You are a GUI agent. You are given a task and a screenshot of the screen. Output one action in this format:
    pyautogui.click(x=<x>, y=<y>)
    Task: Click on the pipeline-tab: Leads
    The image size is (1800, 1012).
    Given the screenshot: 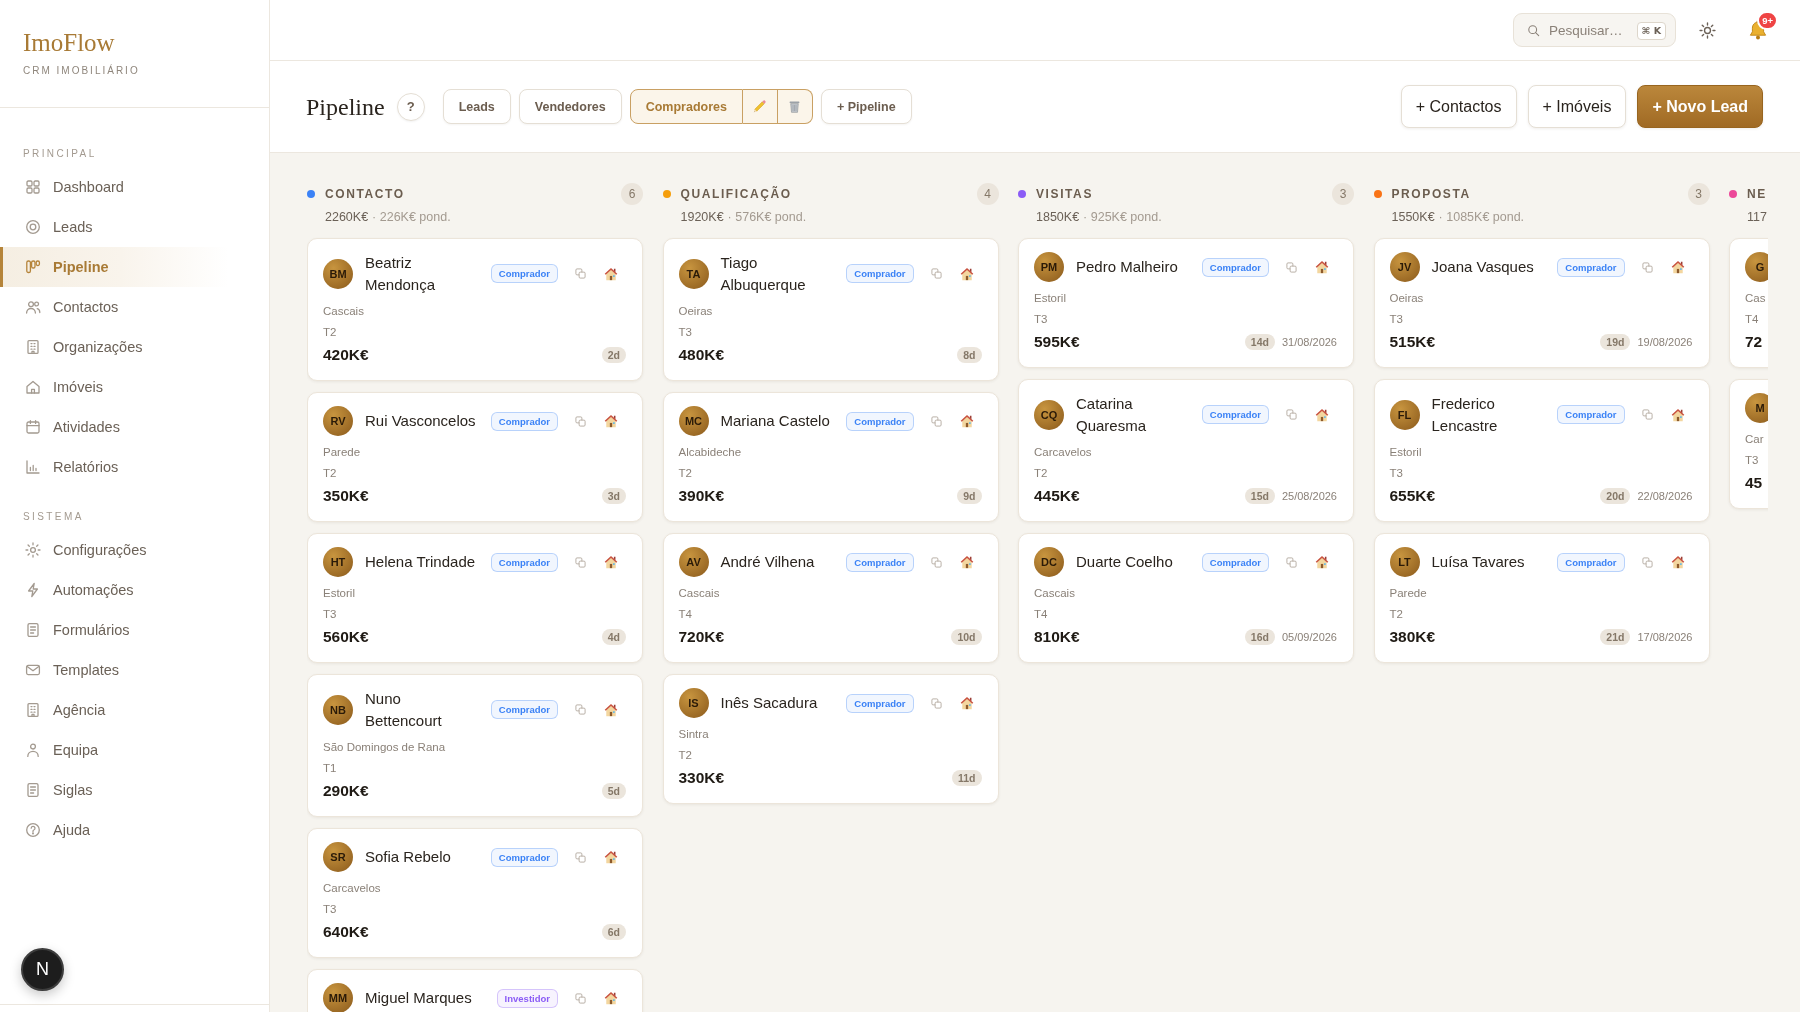 What is the action you would take?
    pyautogui.click(x=476, y=106)
    